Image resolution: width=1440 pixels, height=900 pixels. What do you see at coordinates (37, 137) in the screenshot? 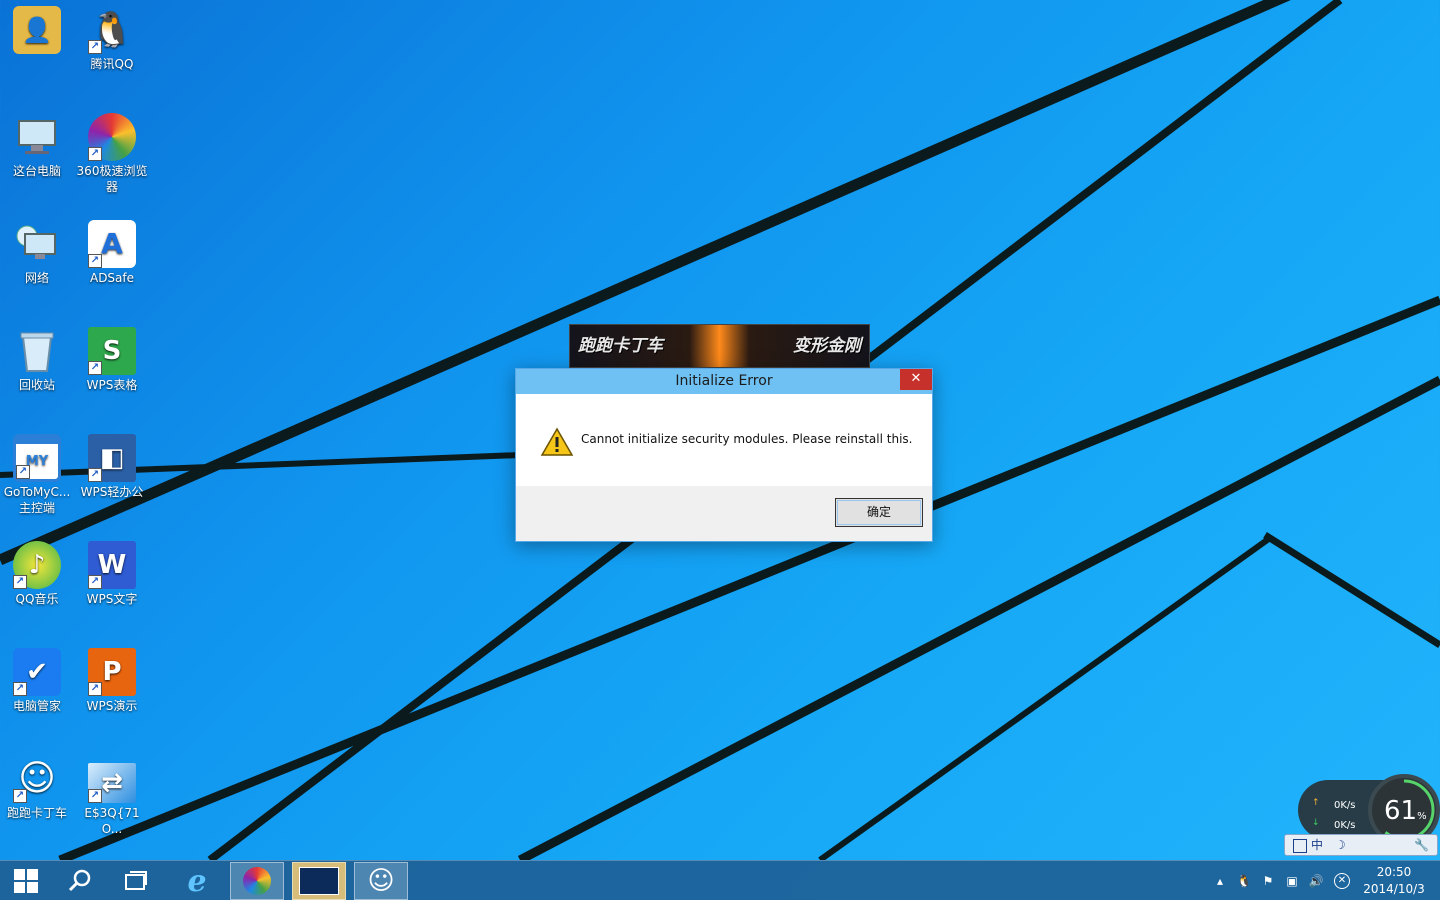
I see `computer-icon` at bounding box center [37, 137].